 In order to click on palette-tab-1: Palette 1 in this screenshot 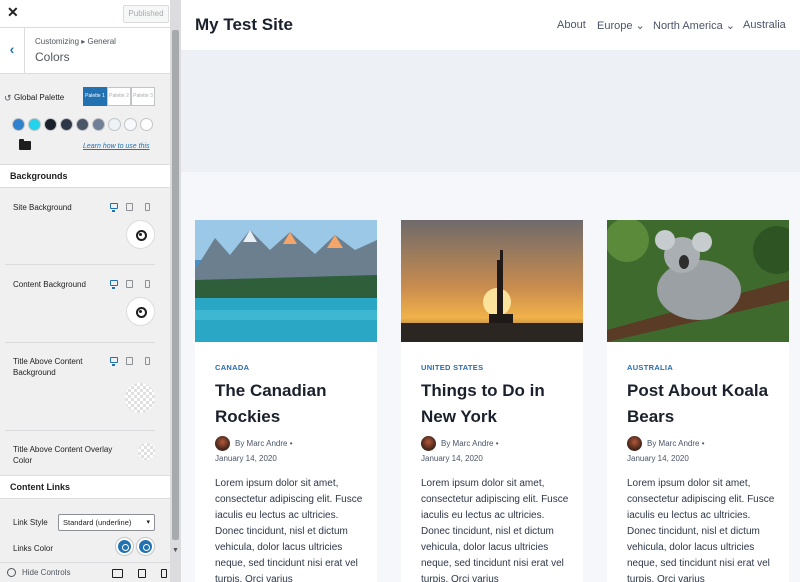, I will do `click(95, 96)`.